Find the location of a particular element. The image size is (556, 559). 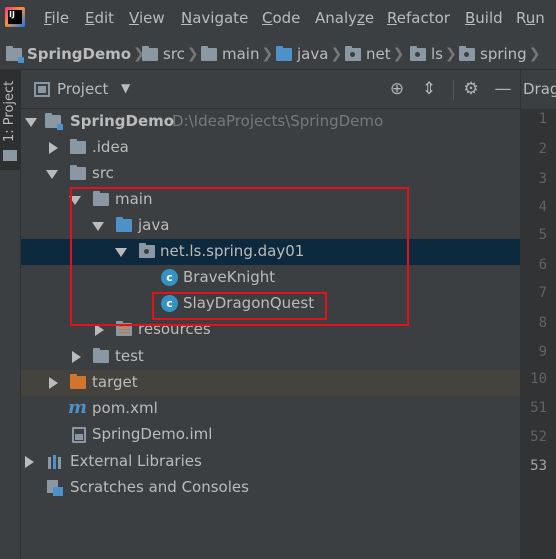

line-number: 3 is located at coordinates (542, 179).